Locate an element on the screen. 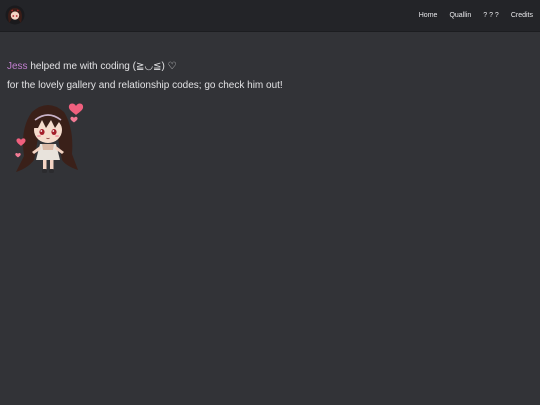 The width and height of the screenshot is (540, 405). nav-home-link: Home is located at coordinates (428, 15).